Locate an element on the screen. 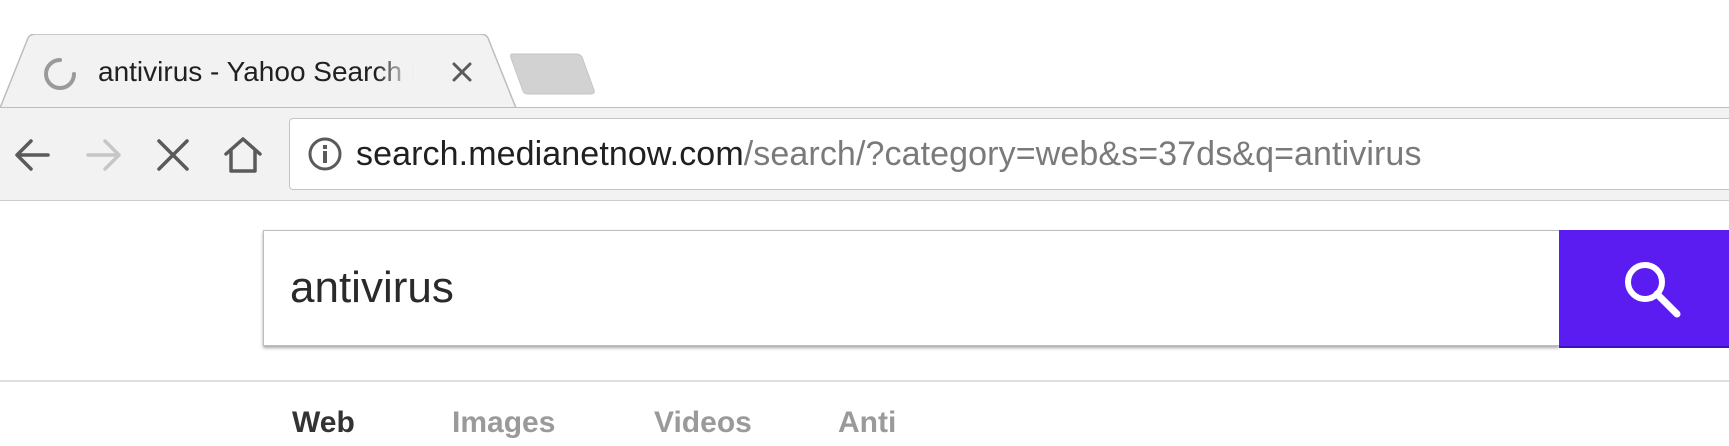  stop-button is located at coordinates (173, 155).